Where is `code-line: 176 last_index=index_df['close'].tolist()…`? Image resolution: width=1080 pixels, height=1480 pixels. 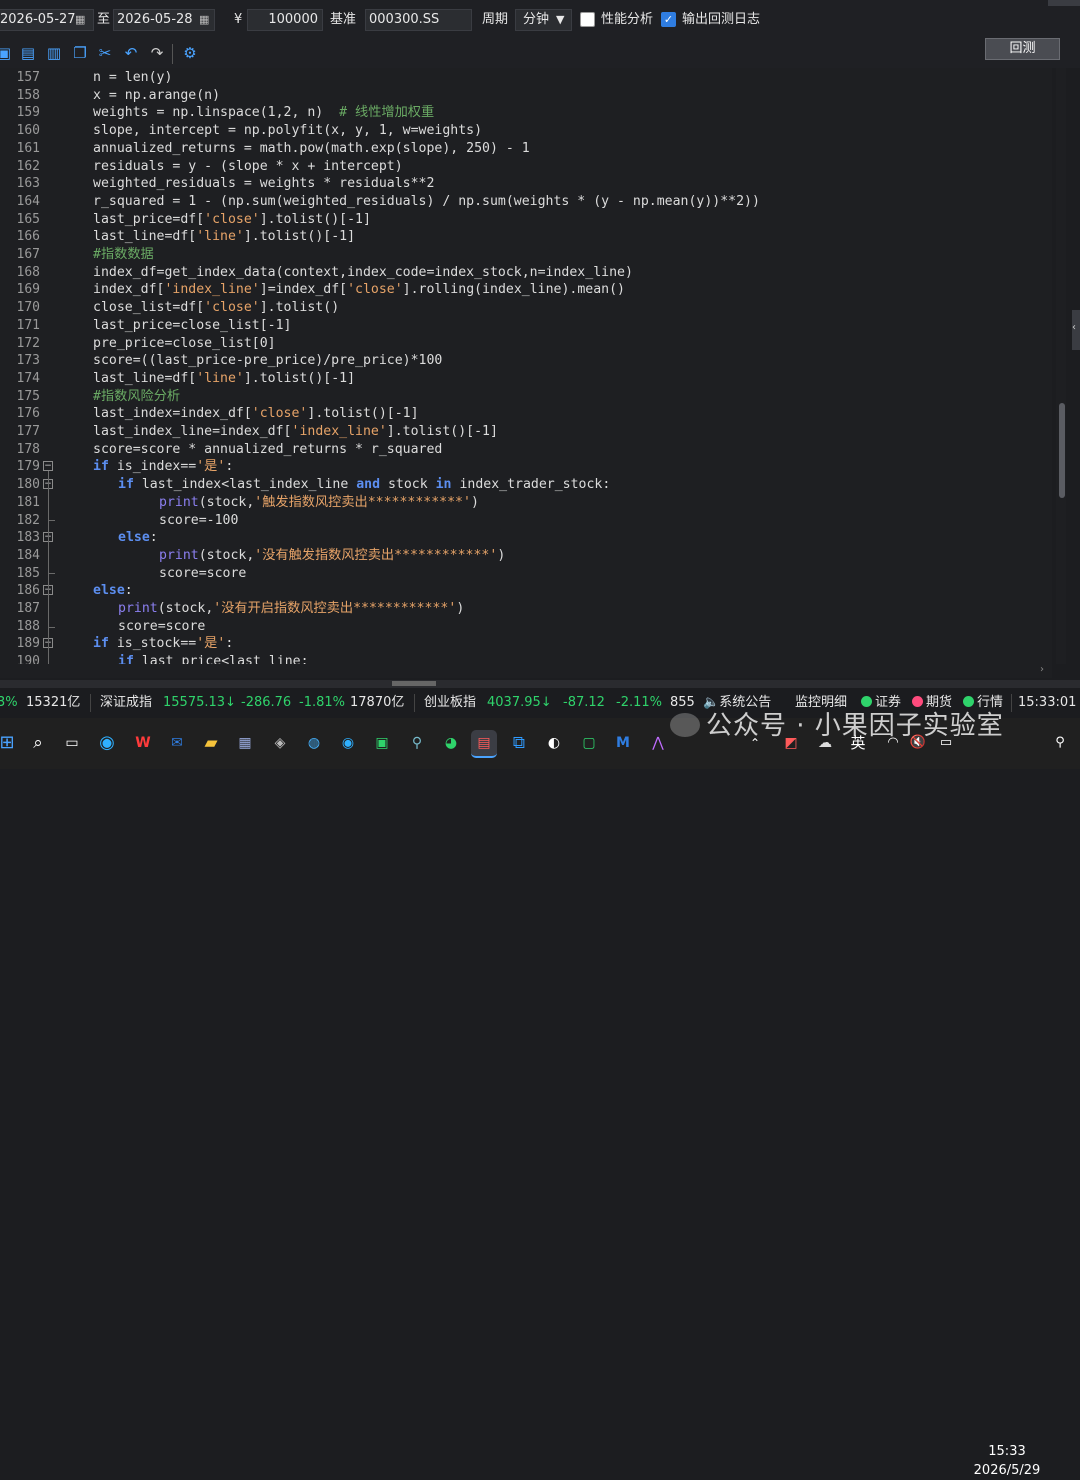
code-line: 176 last_index=index_df['close'].tolist()… is located at coordinates (526, 414).